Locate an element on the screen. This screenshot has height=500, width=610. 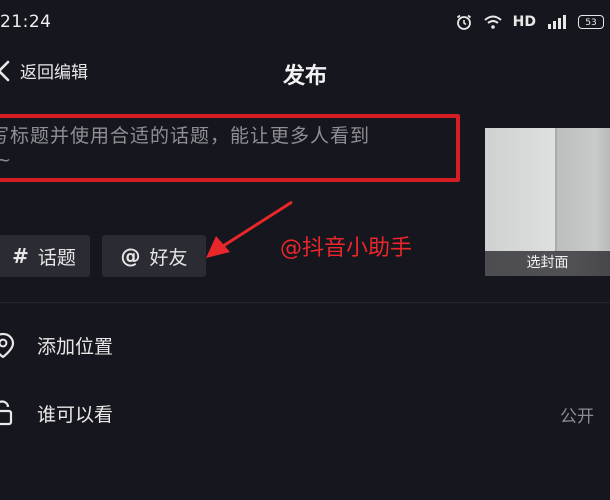
visibility-row: 谁可以看 公开 is located at coordinates (305, 413).